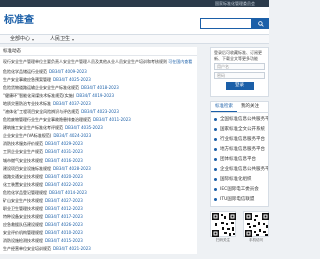 This screenshot has height=259, width=320. I want to click on sidebar-link: ITU国际电信联盟, so click(239, 199).